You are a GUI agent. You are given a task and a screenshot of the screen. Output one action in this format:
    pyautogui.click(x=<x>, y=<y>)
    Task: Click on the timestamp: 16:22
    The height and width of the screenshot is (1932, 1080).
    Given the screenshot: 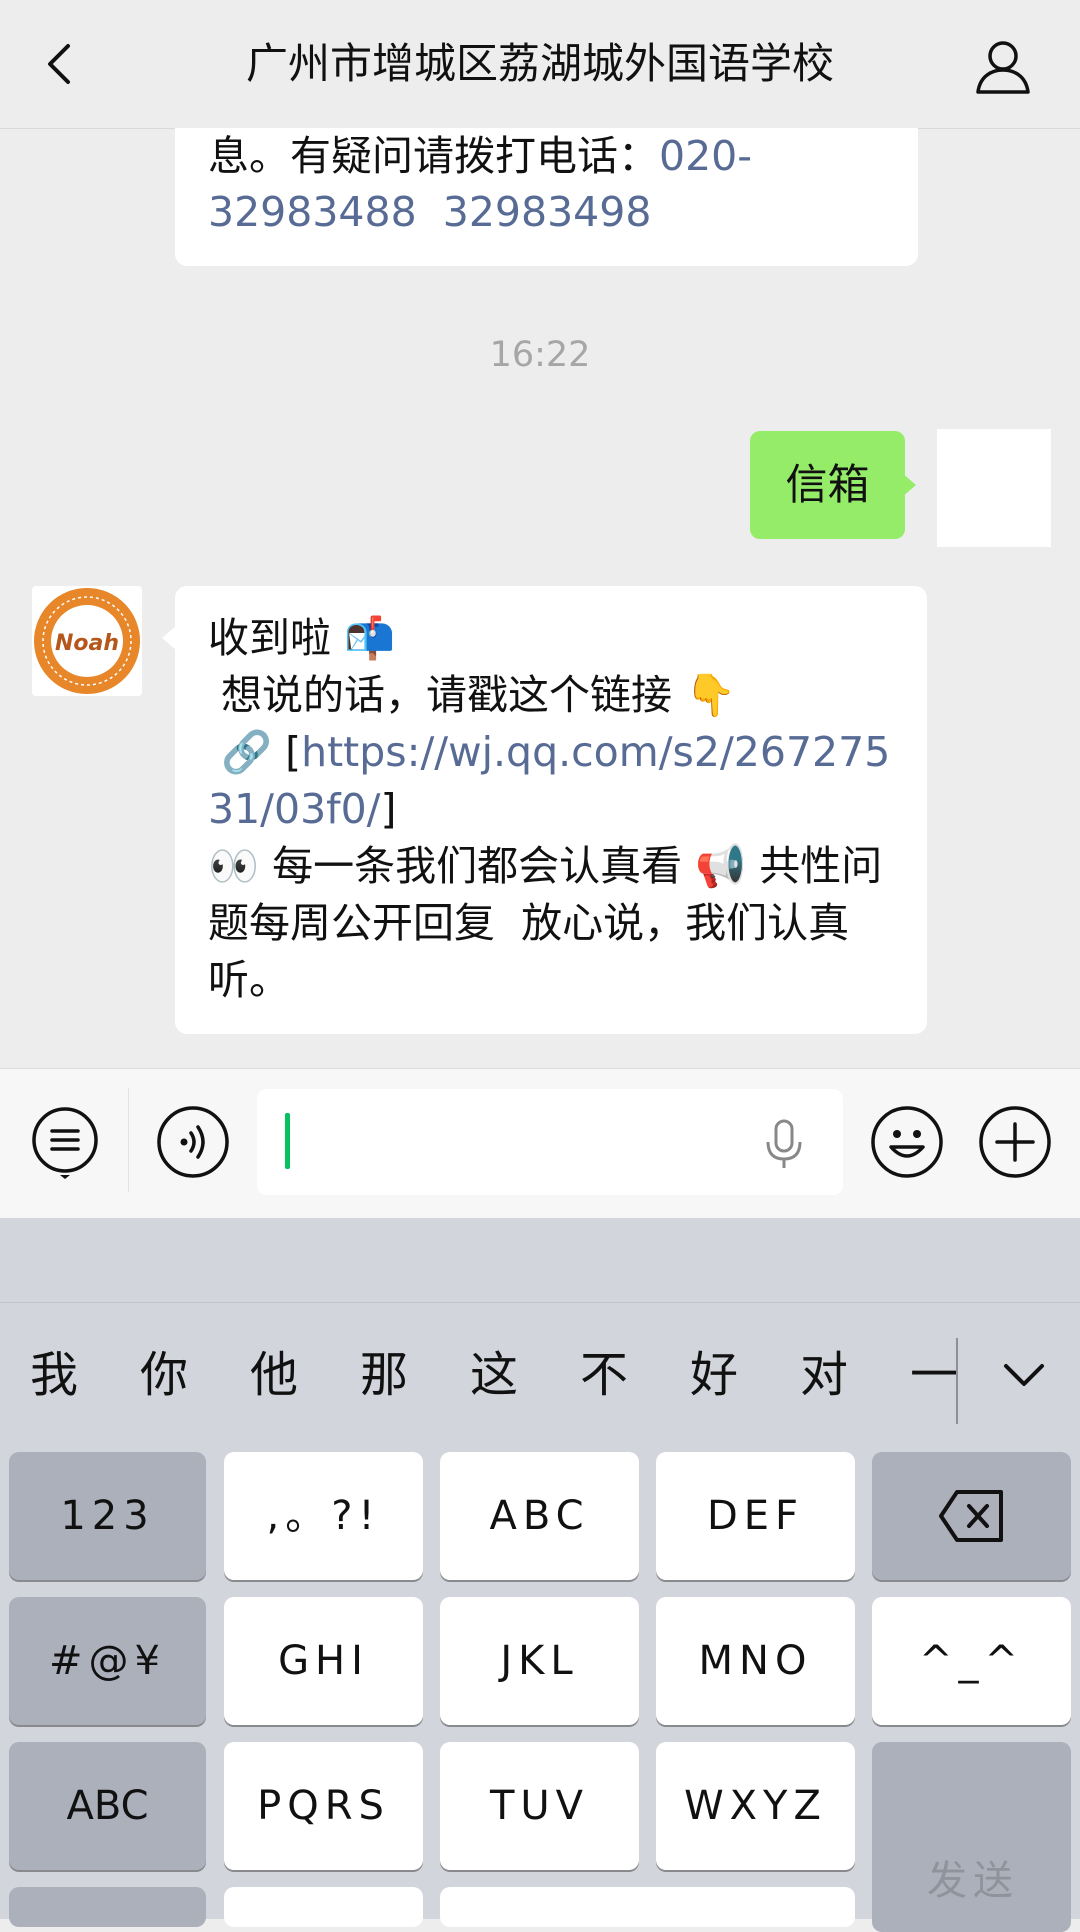 What is the action you would take?
    pyautogui.click(x=540, y=355)
    